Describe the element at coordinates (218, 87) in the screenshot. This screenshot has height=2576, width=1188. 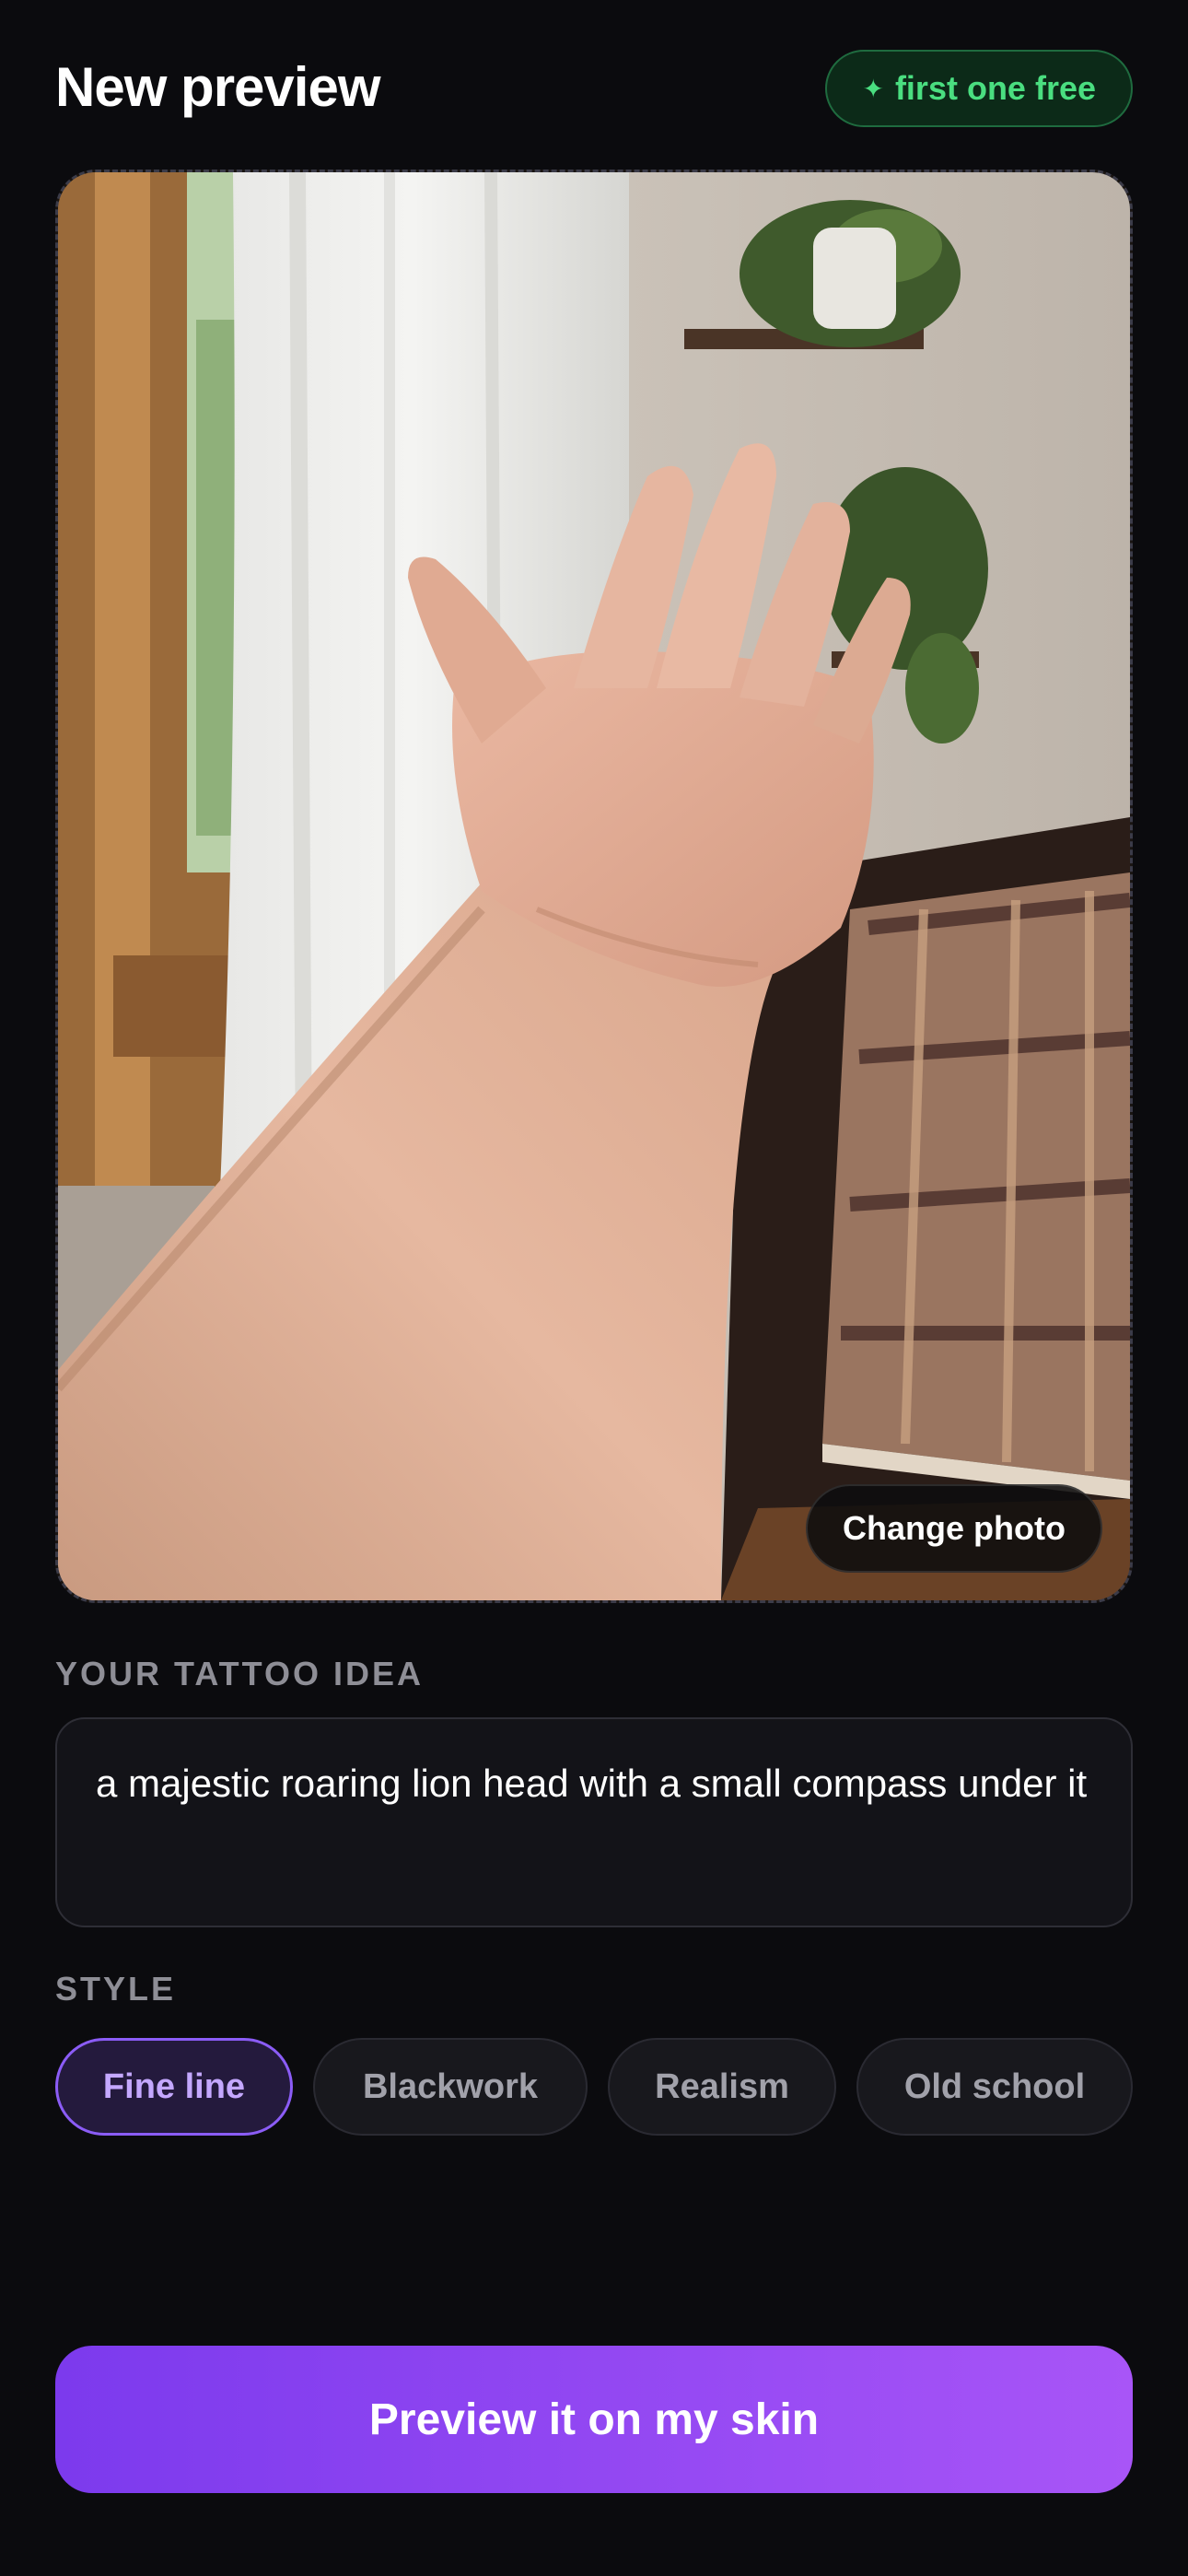
I see `page-title: New preview` at that location.